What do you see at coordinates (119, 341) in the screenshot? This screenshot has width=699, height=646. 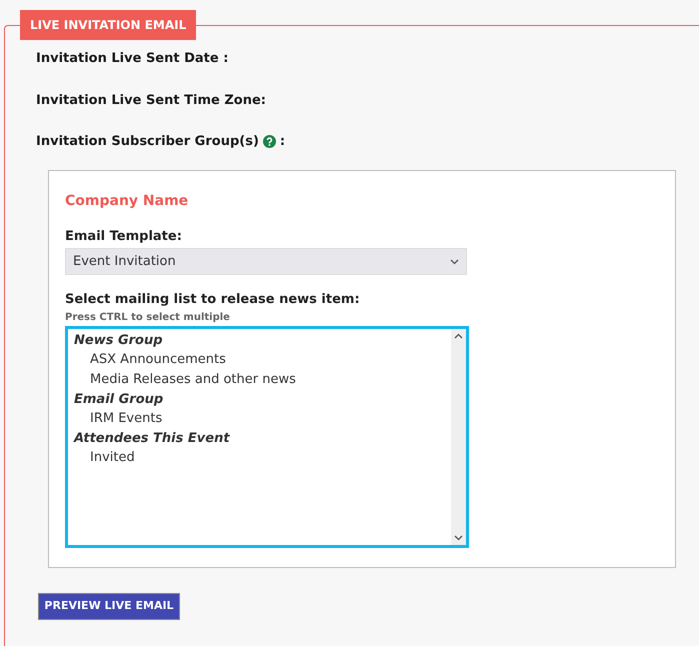 I see `group-label: News Group` at bounding box center [119, 341].